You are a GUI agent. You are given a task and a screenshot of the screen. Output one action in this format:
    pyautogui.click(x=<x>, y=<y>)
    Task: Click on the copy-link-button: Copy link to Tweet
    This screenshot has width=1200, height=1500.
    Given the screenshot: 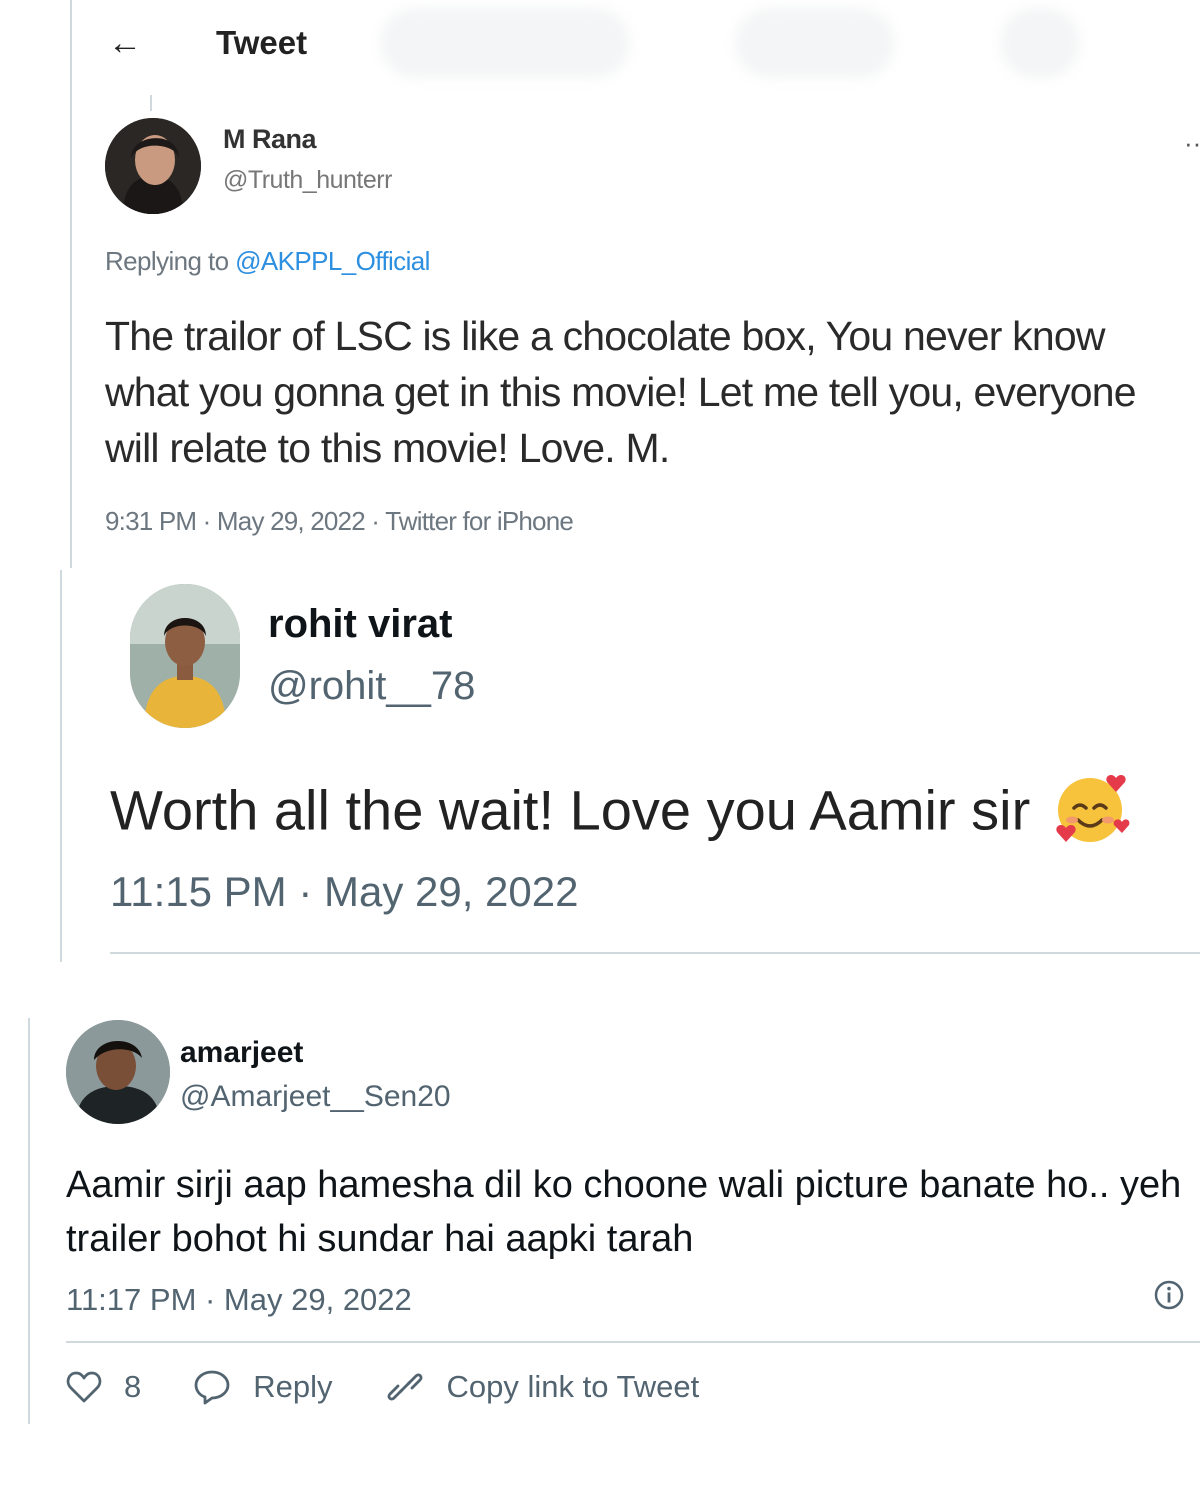 What is the action you would take?
    pyautogui.click(x=542, y=1387)
    